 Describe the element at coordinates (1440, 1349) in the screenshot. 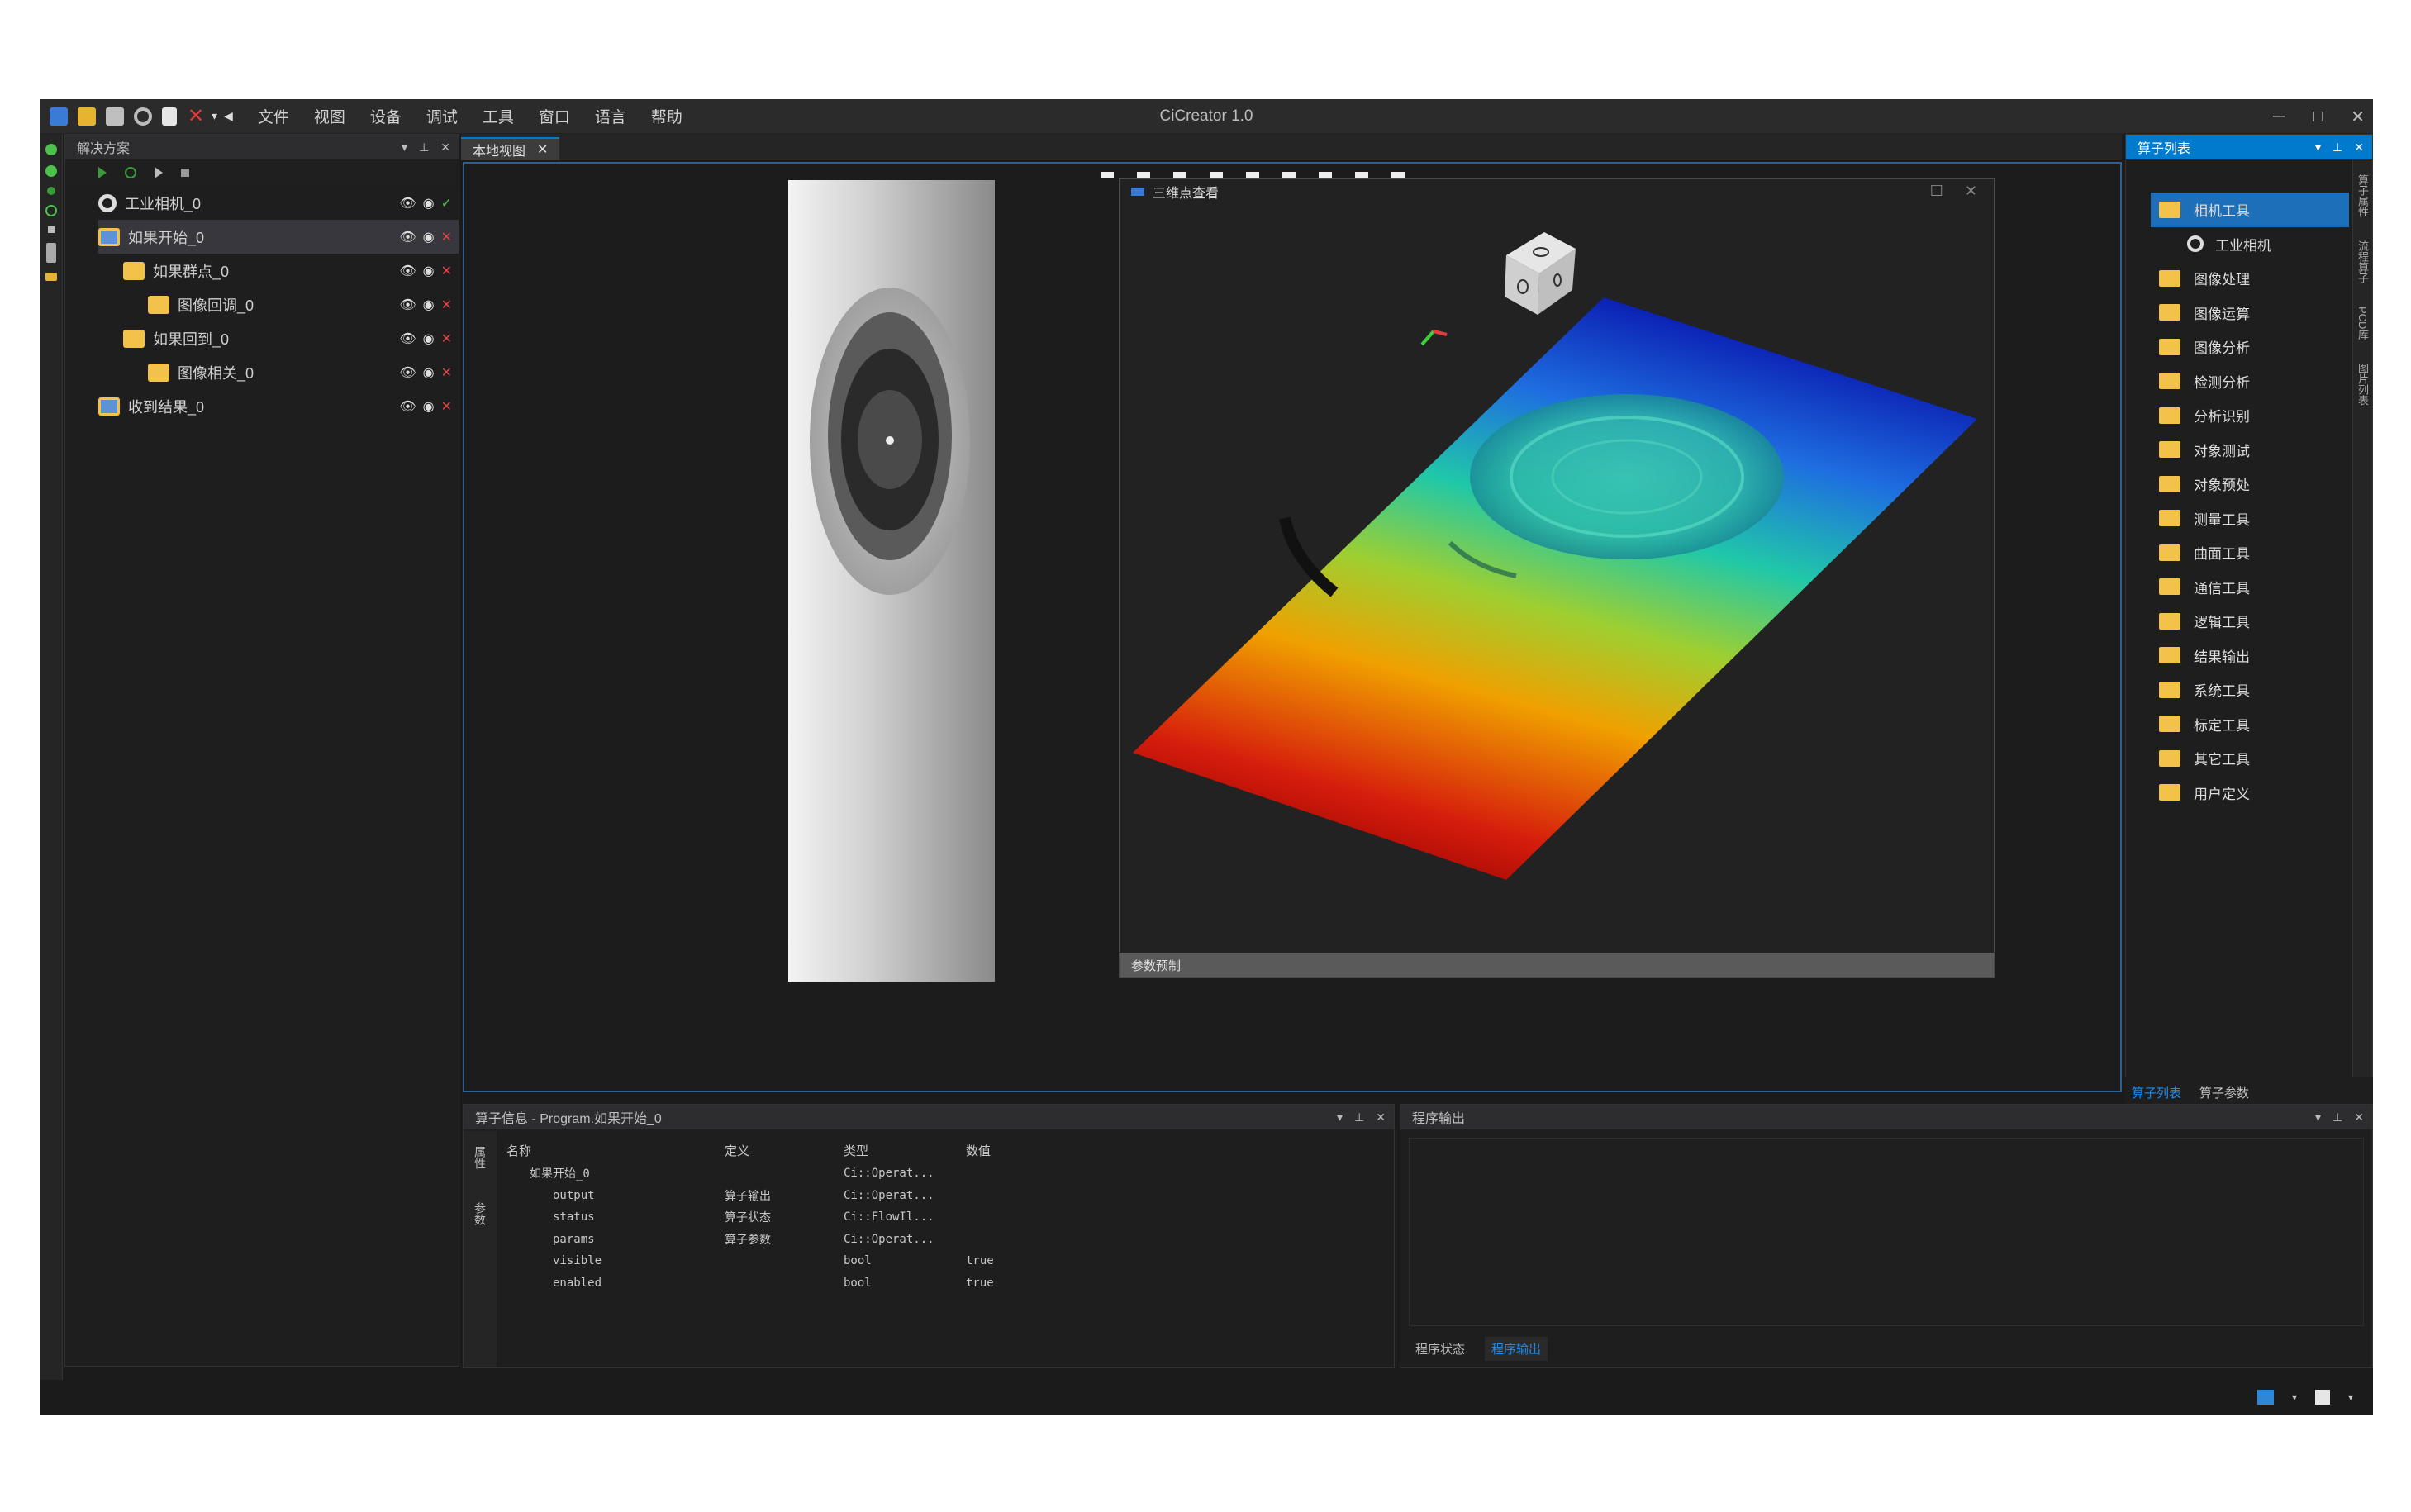

I see `tab-program-status: 程序状态` at that location.